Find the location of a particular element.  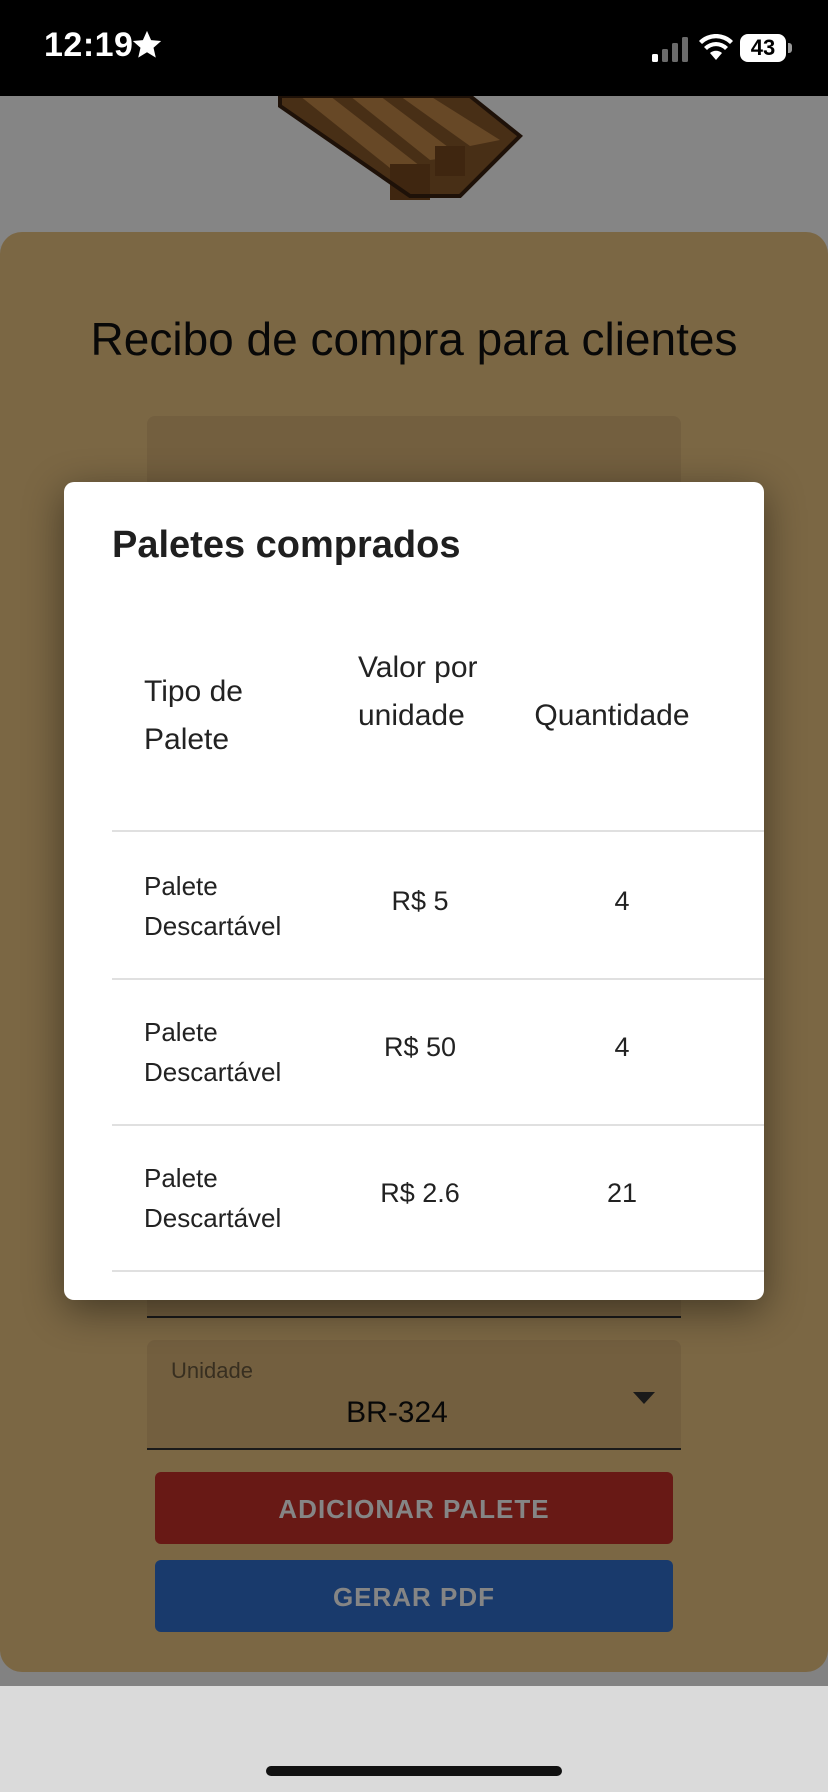

cell-value: R$ 2.6 is located at coordinates (420, 1193).